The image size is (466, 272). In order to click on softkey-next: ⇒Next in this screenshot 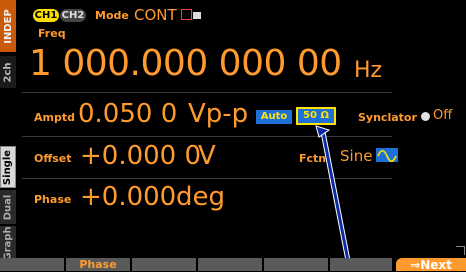, I will do `click(431, 265)`.